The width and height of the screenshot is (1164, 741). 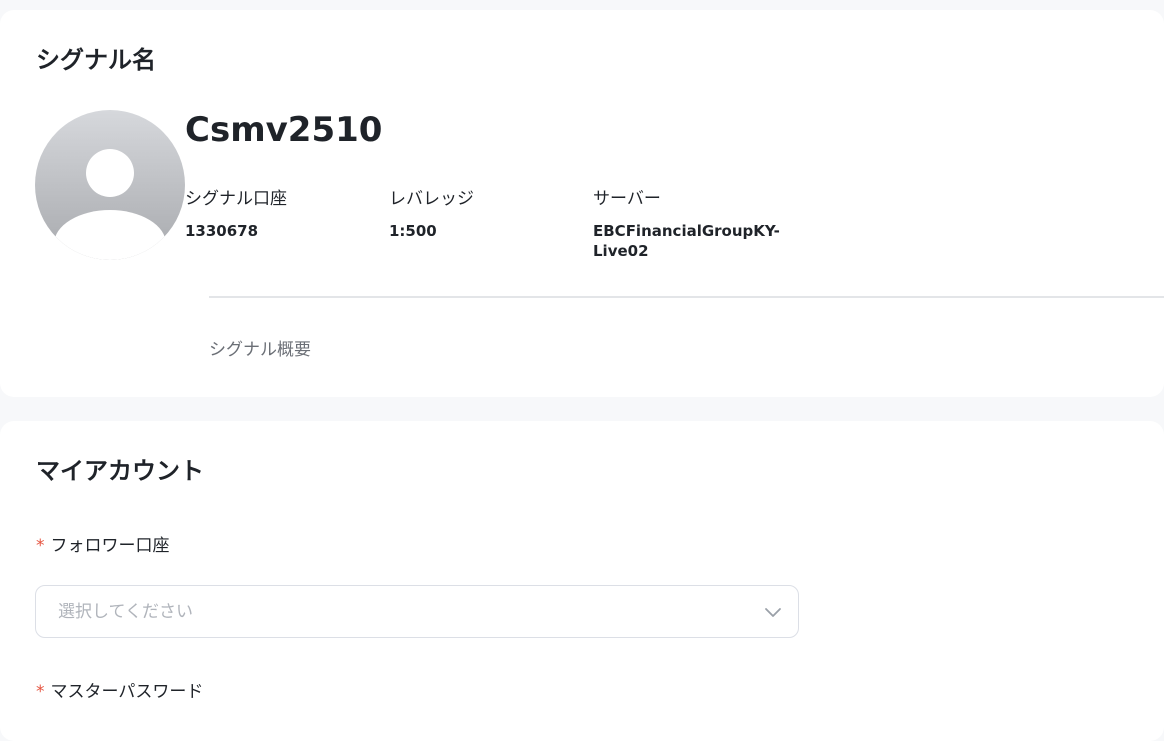 I want to click on divider, so click(x=686, y=297).